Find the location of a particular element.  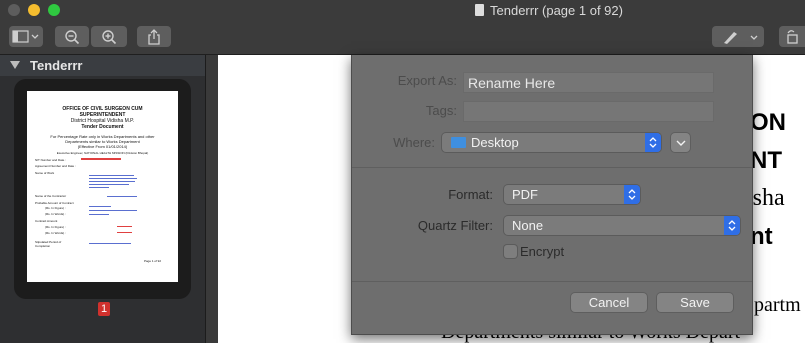

tags-label: Tags: is located at coordinates (441, 110).